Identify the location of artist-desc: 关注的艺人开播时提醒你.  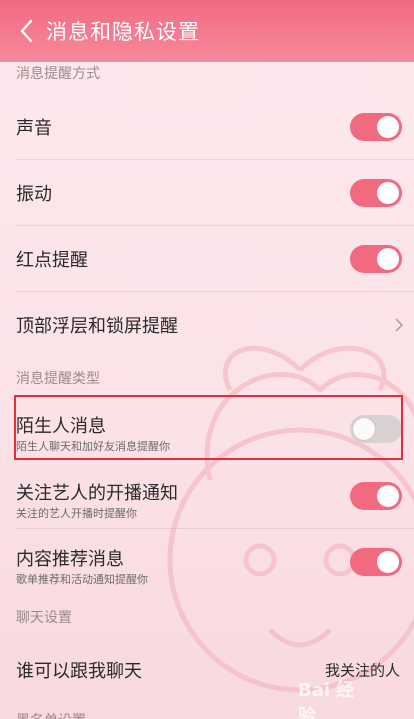
(76, 513).